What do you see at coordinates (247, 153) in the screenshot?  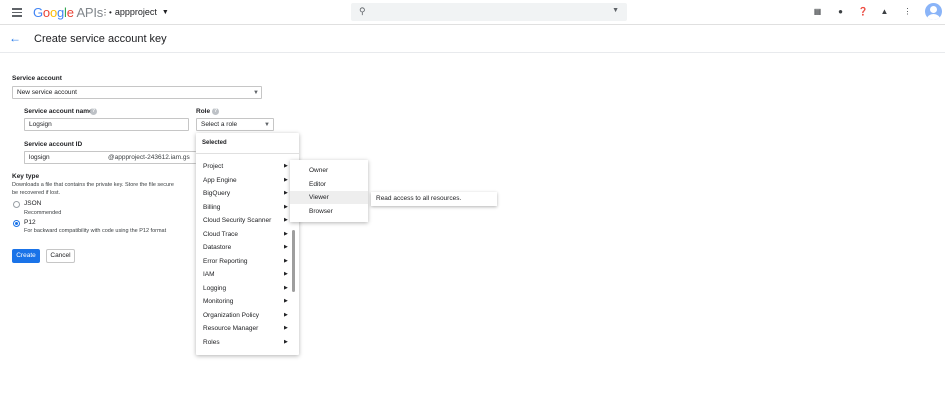 I see `divider` at bounding box center [247, 153].